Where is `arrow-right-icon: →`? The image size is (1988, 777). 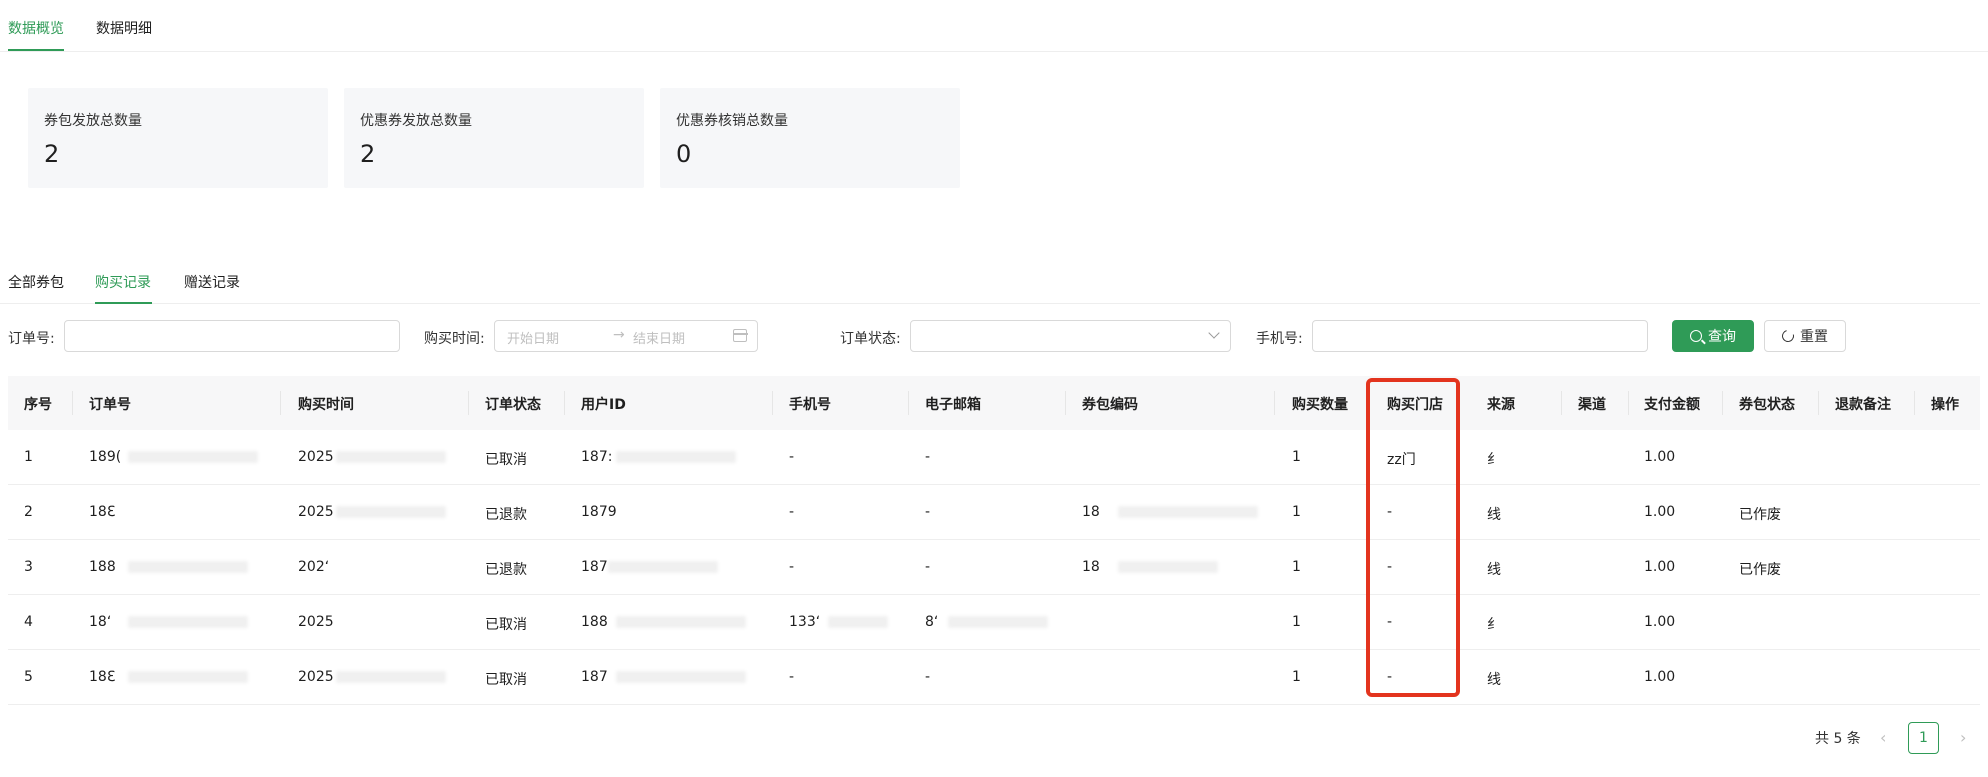 arrow-right-icon: → is located at coordinates (619, 335).